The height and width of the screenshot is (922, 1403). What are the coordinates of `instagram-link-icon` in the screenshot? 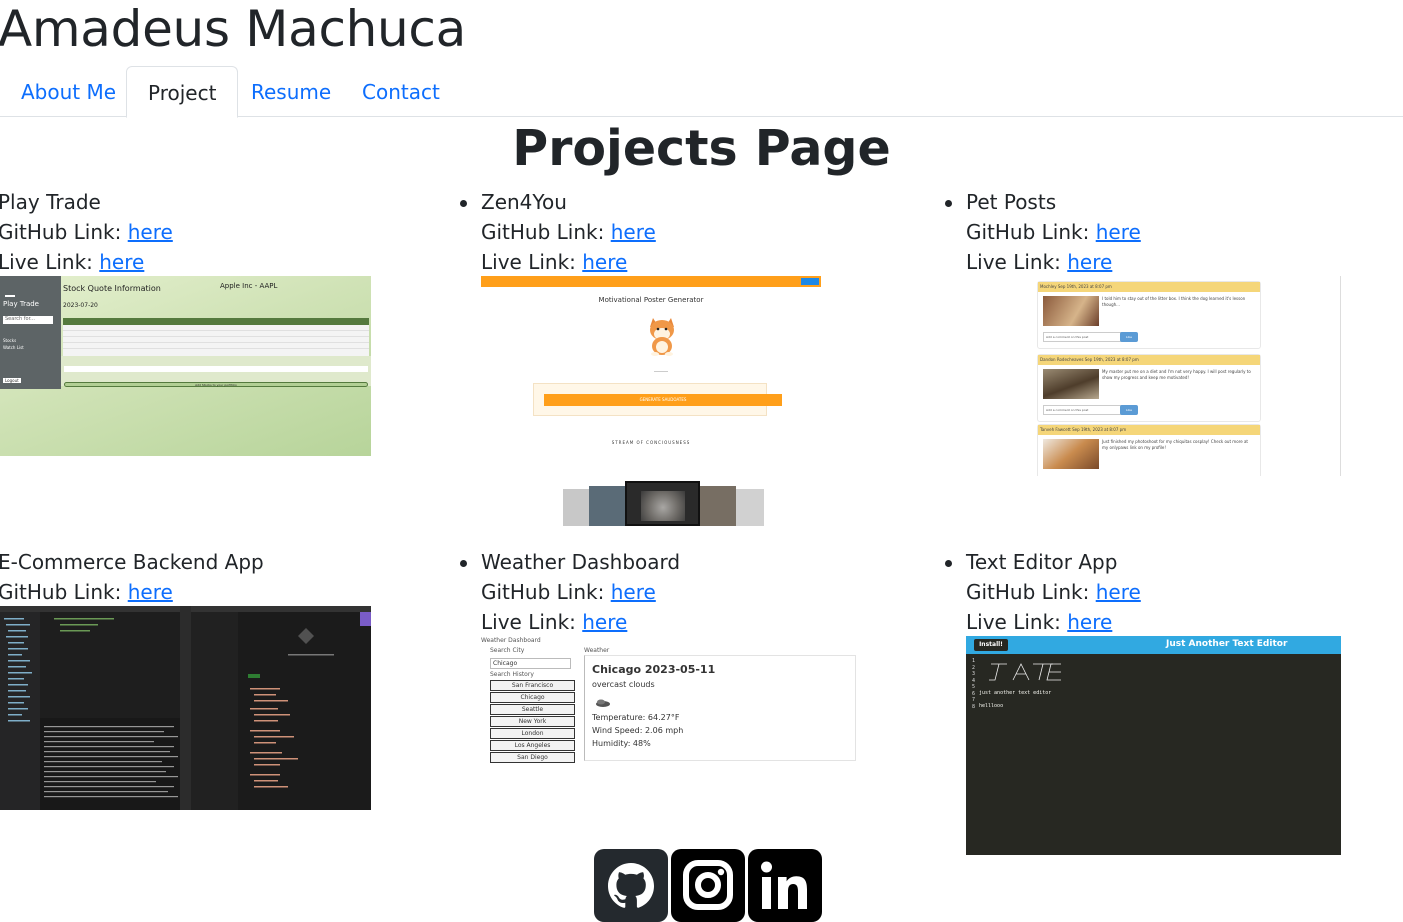 It's located at (708, 885).